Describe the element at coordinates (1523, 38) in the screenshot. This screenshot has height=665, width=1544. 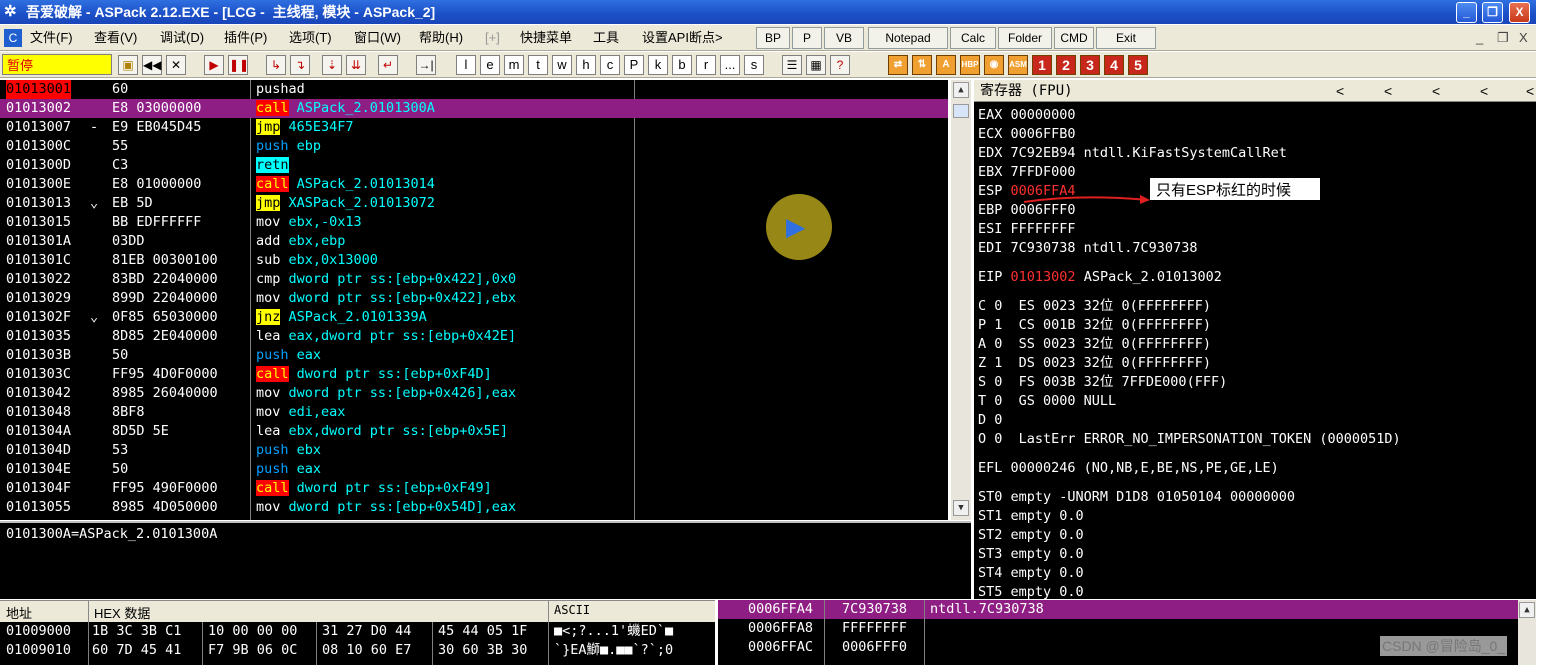
I see `inner-close-button: X` at that location.